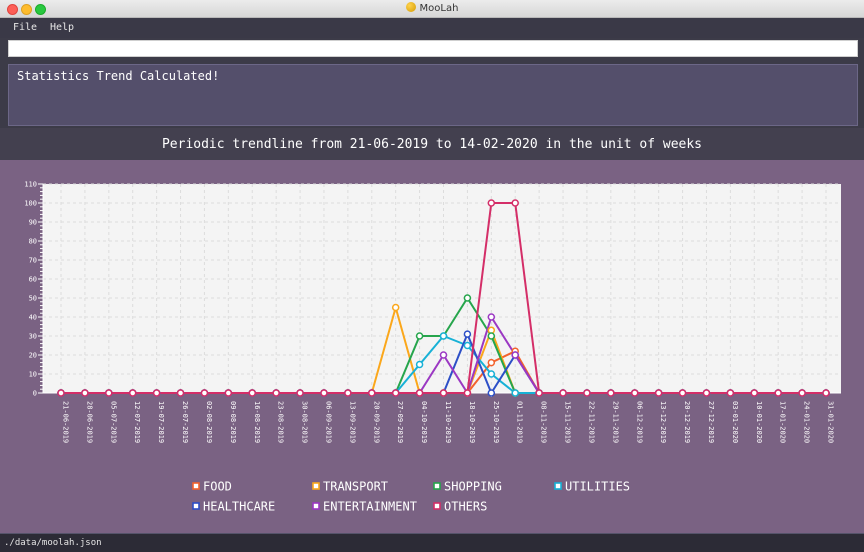 Image resolution: width=864 pixels, height=552 pixels. Describe the element at coordinates (473, 487) in the screenshot. I see `legend-label-shopping: SHOPPING` at that location.